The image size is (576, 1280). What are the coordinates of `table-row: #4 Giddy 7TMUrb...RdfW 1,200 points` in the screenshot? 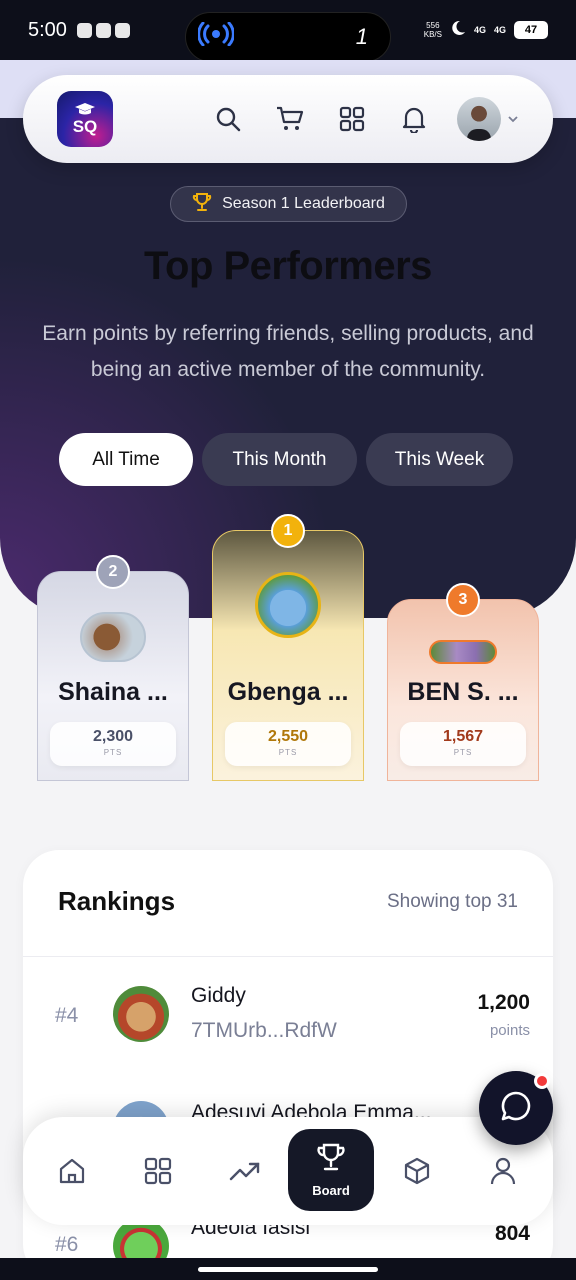 It's located at (288, 1013).